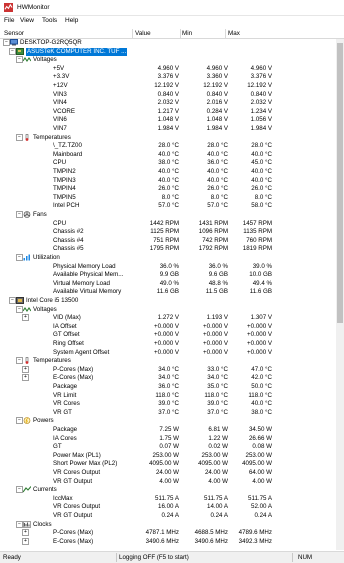  I want to click on sensor-label: VR Cores Output, so click(77, 472).